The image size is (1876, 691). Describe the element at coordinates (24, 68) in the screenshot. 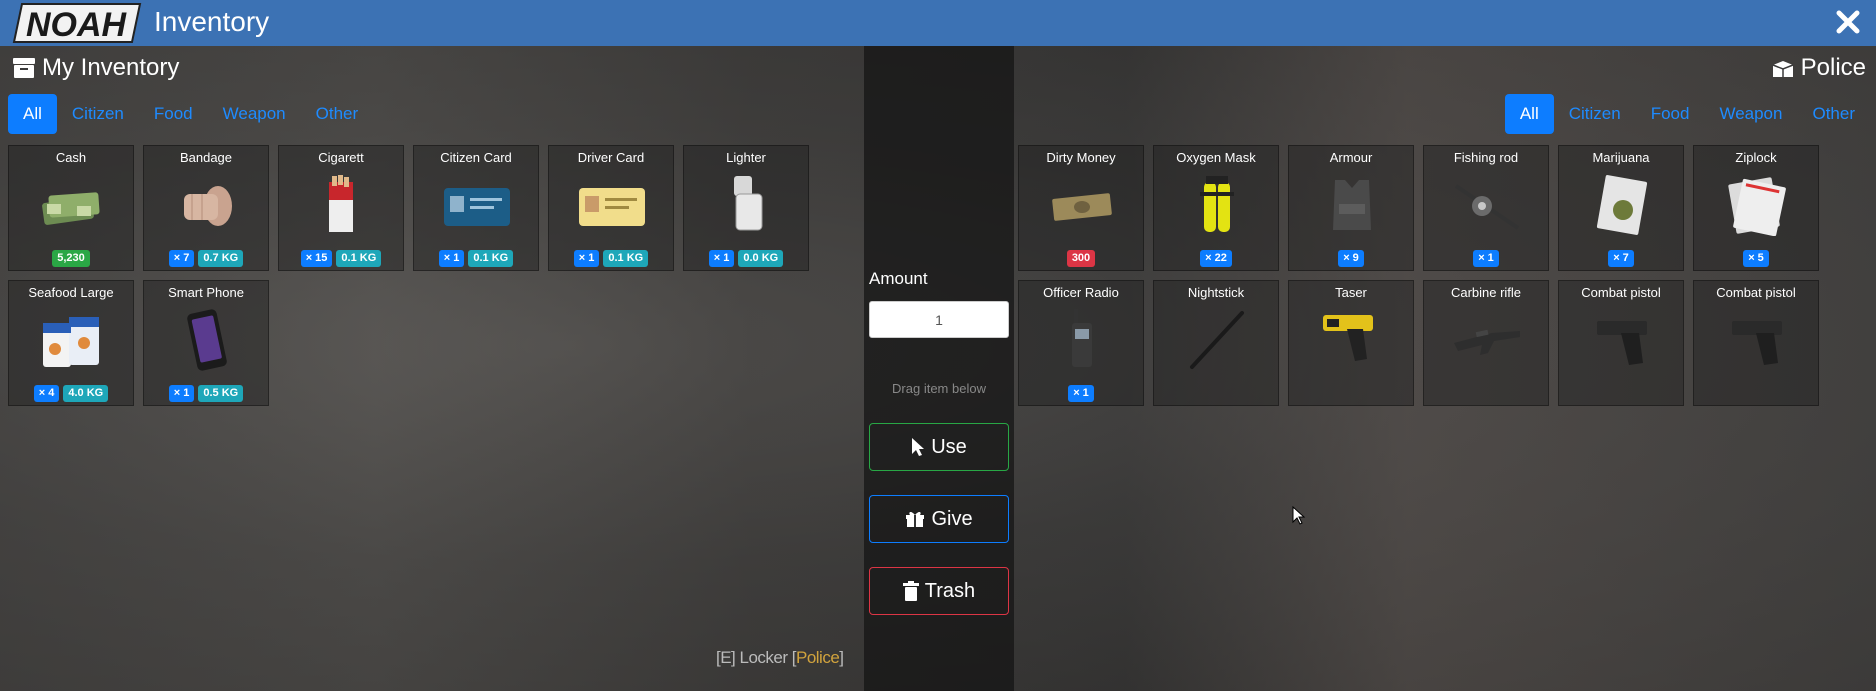

I see `archive-icon` at that location.